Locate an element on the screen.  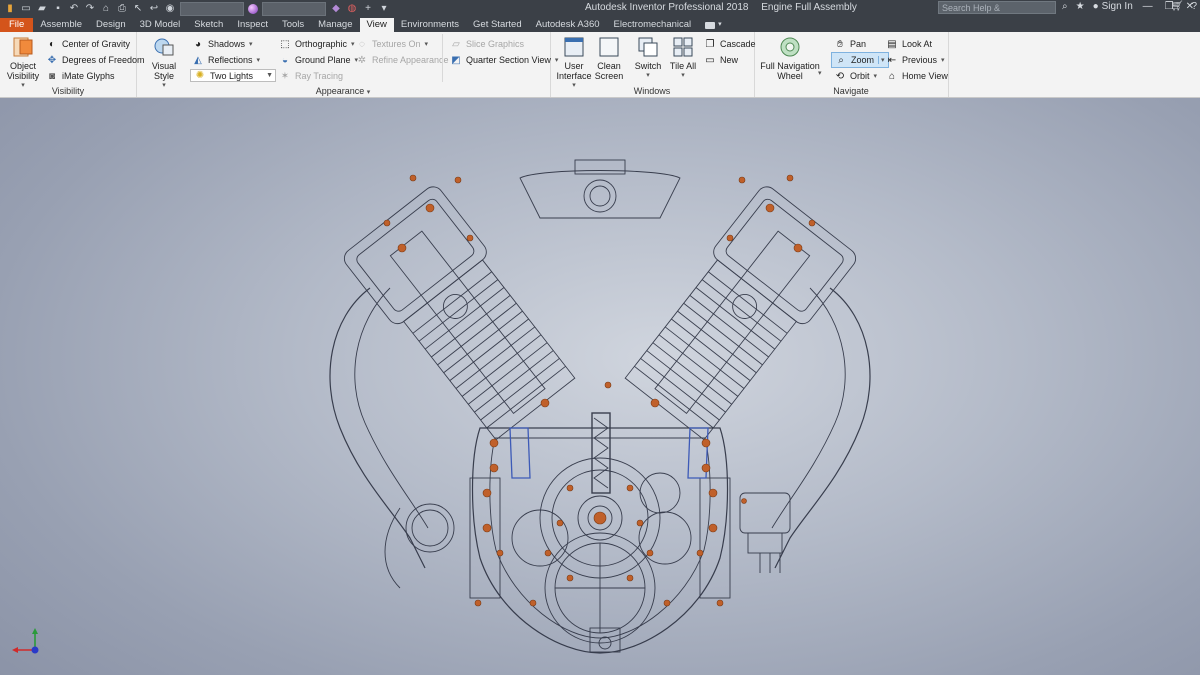
plus-icon: + is located at coordinates (368, 9).